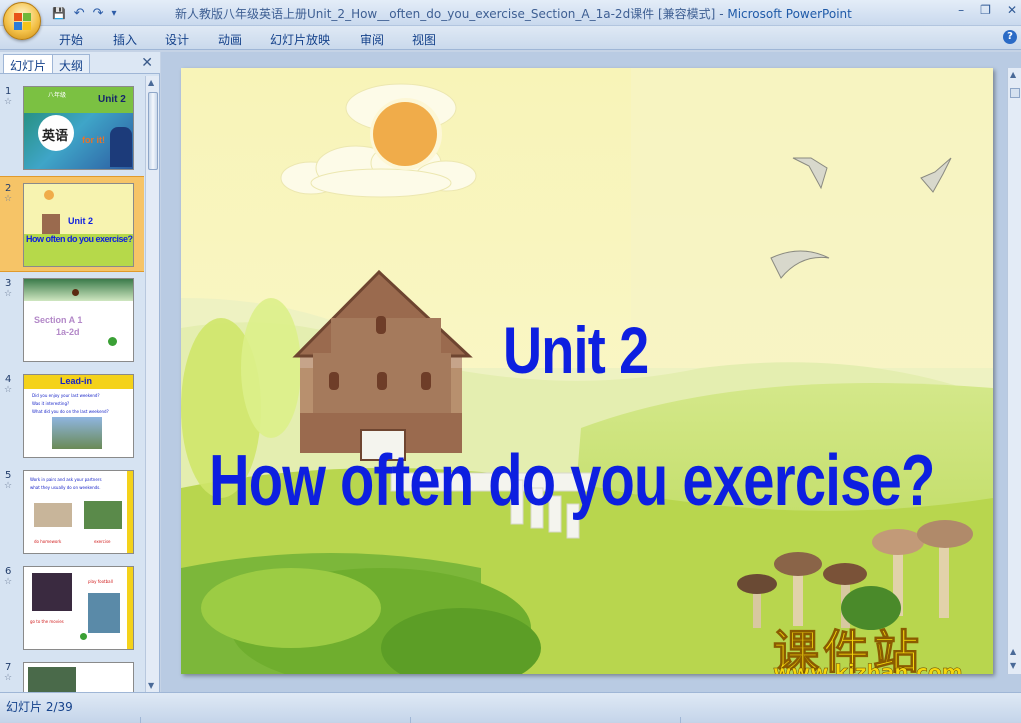 Image resolution: width=1021 pixels, height=723 pixels. Describe the element at coordinates (78, 128) in the screenshot. I see `thumbnail-image: 八年级 Unit 2 英语 for it!` at that location.